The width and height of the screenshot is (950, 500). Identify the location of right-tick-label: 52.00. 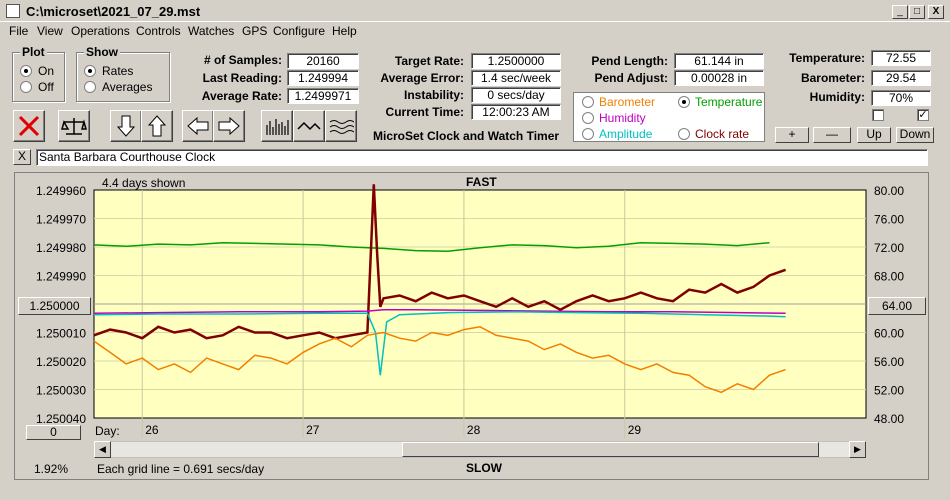
(889, 391).